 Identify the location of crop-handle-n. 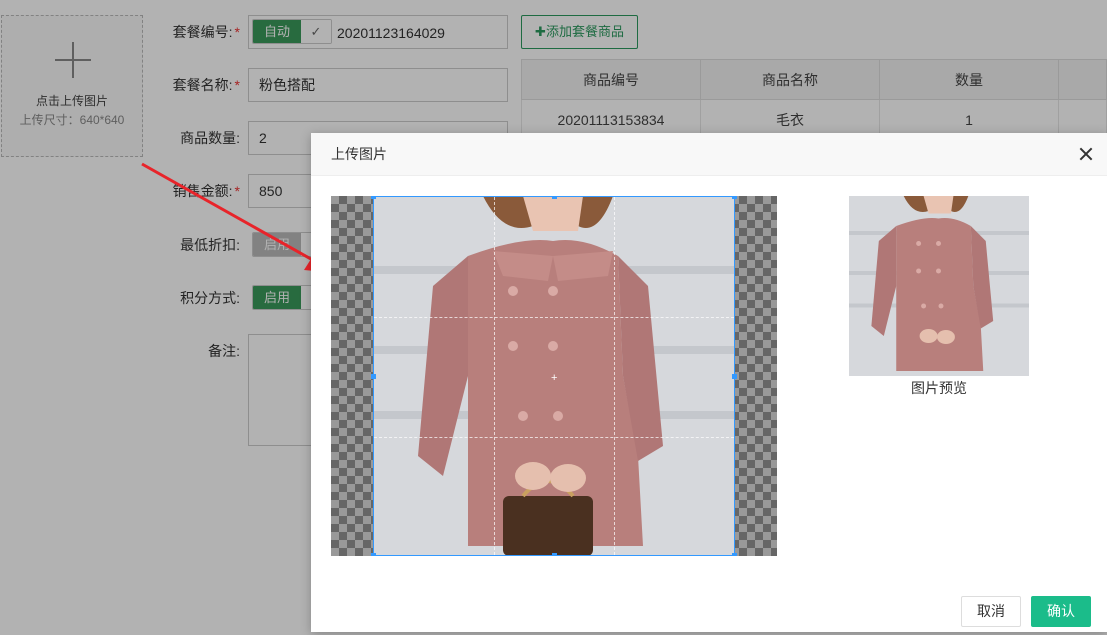
(554, 197).